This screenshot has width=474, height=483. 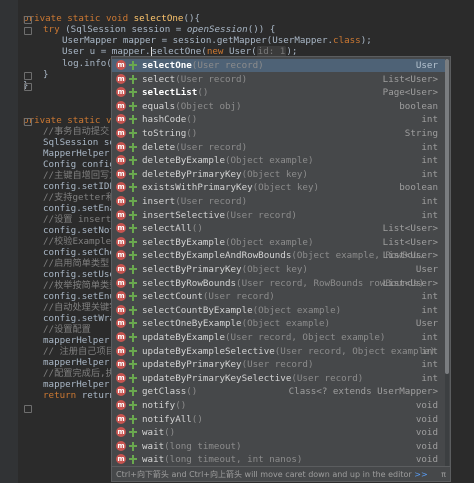 I want to click on completion-item-name: selectAll, so click(x=167, y=229).